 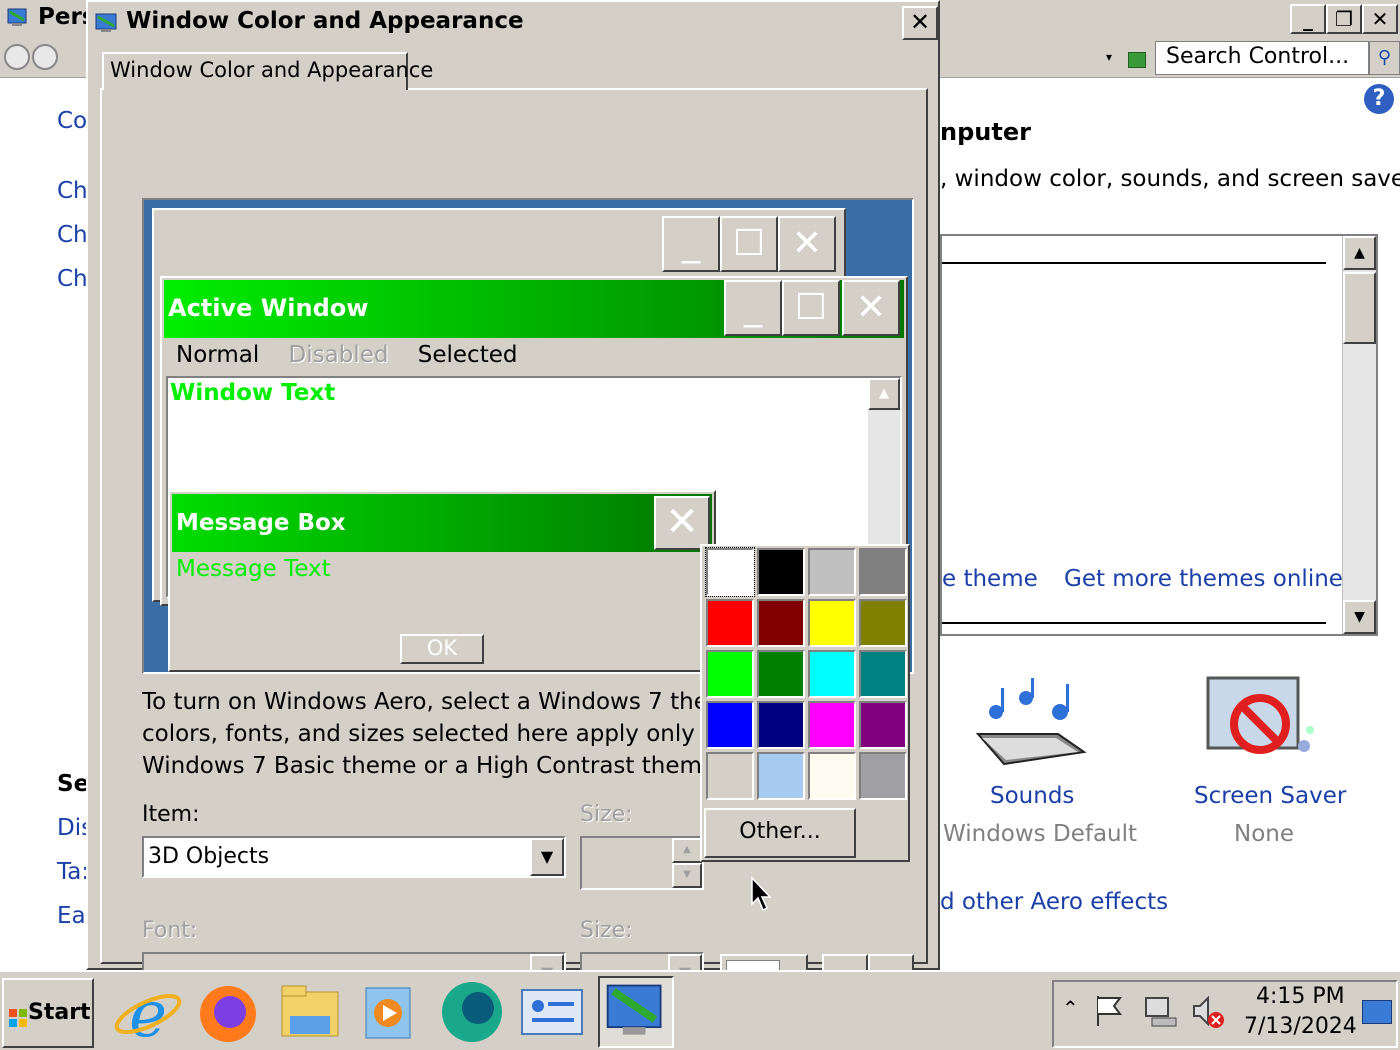 I want to click on windows-logo-icon, so click(x=18, y=1018).